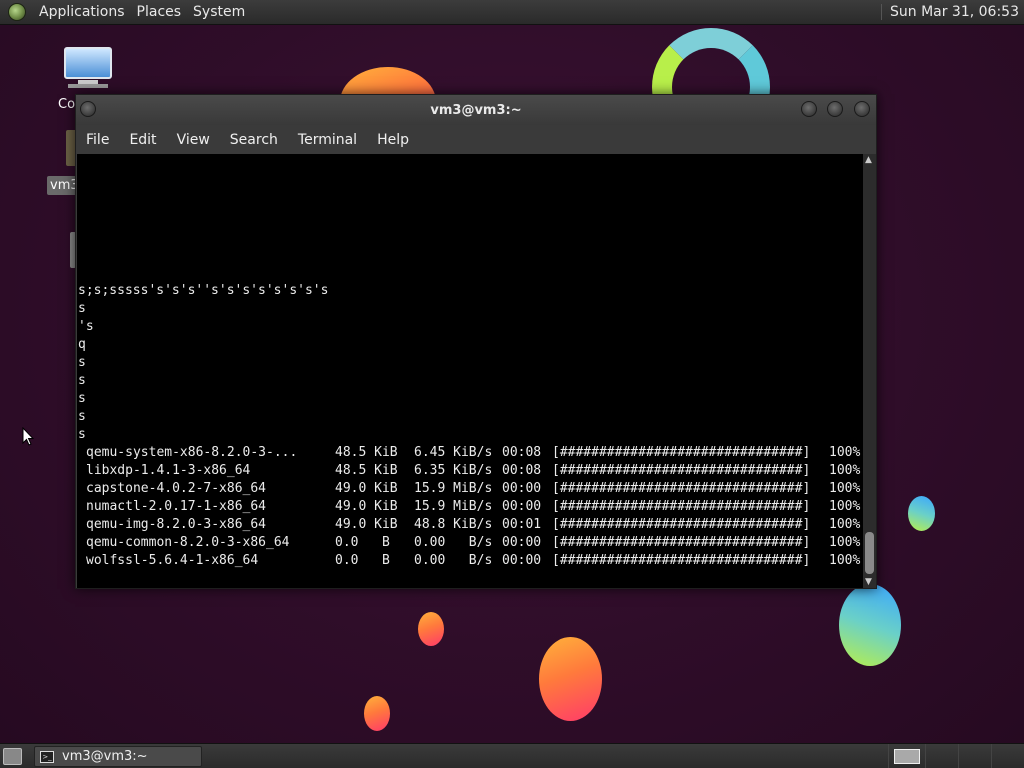 Image resolution: width=1024 pixels, height=768 pixels. I want to click on bottom-panel: >_ vm3@vm3:~, so click(512, 755).